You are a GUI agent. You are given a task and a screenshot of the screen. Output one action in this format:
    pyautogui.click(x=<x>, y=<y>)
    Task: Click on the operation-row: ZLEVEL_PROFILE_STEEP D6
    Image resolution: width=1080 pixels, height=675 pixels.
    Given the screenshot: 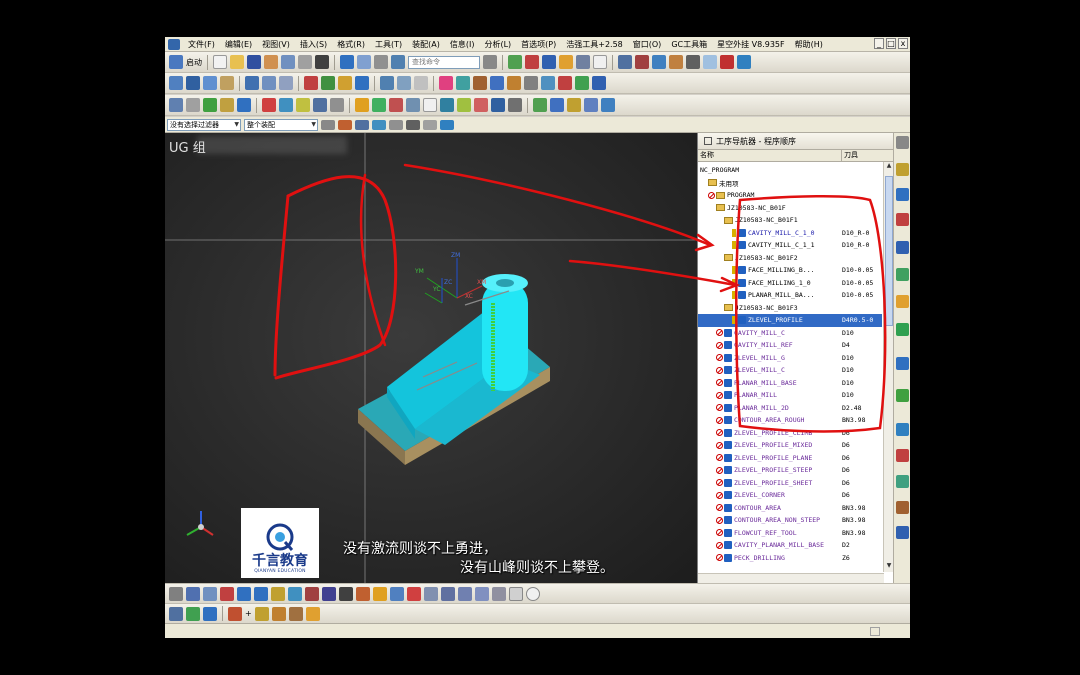 What is the action you would take?
    pyautogui.click(x=790, y=470)
    